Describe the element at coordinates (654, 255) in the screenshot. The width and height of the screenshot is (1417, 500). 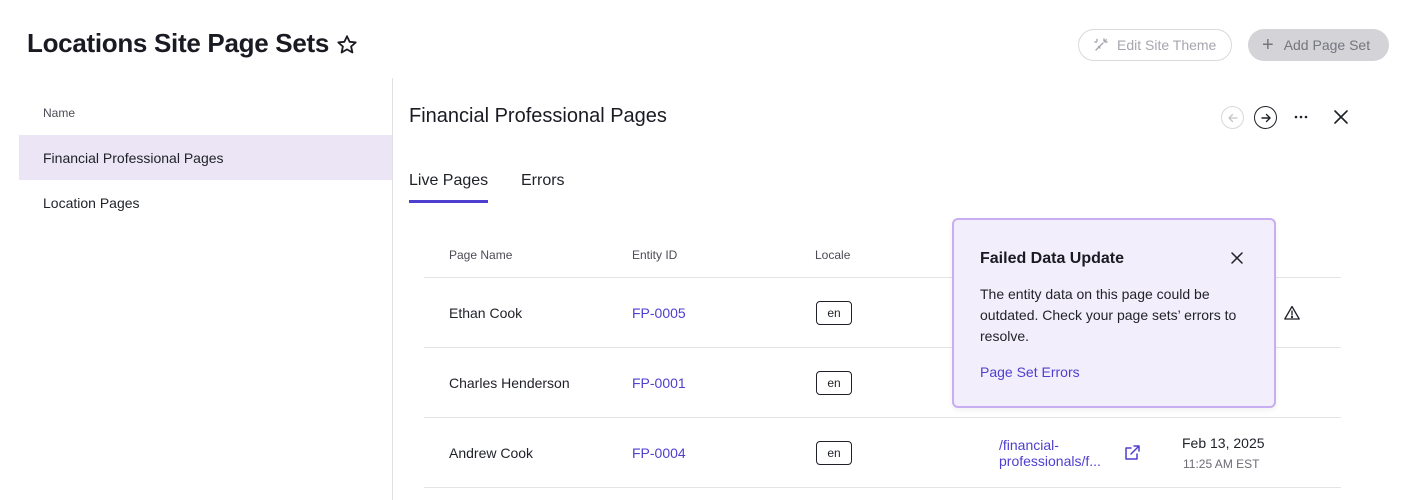
I see `column-header-entity-id: Entity ID` at that location.